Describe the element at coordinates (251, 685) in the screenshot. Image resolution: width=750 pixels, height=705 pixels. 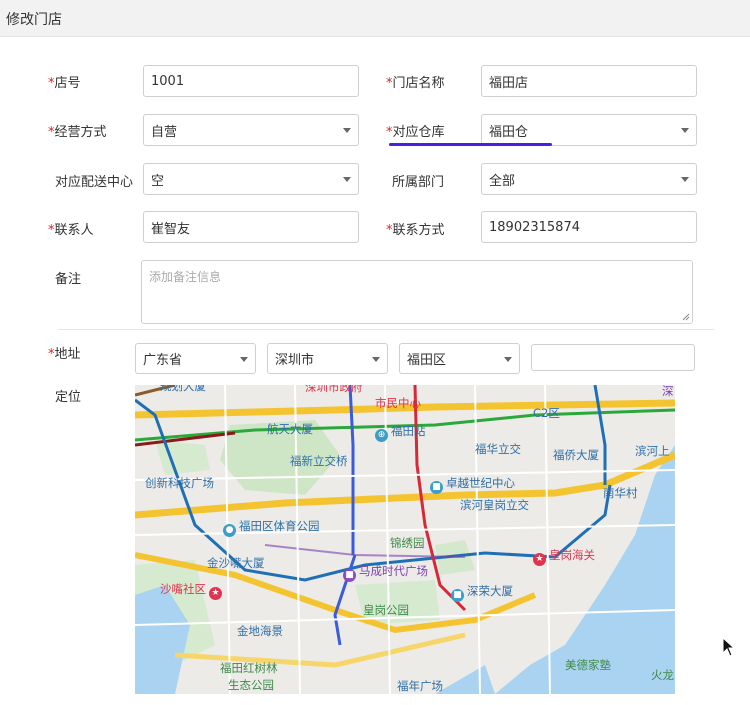
I see `map-poi: 生态公园` at that location.